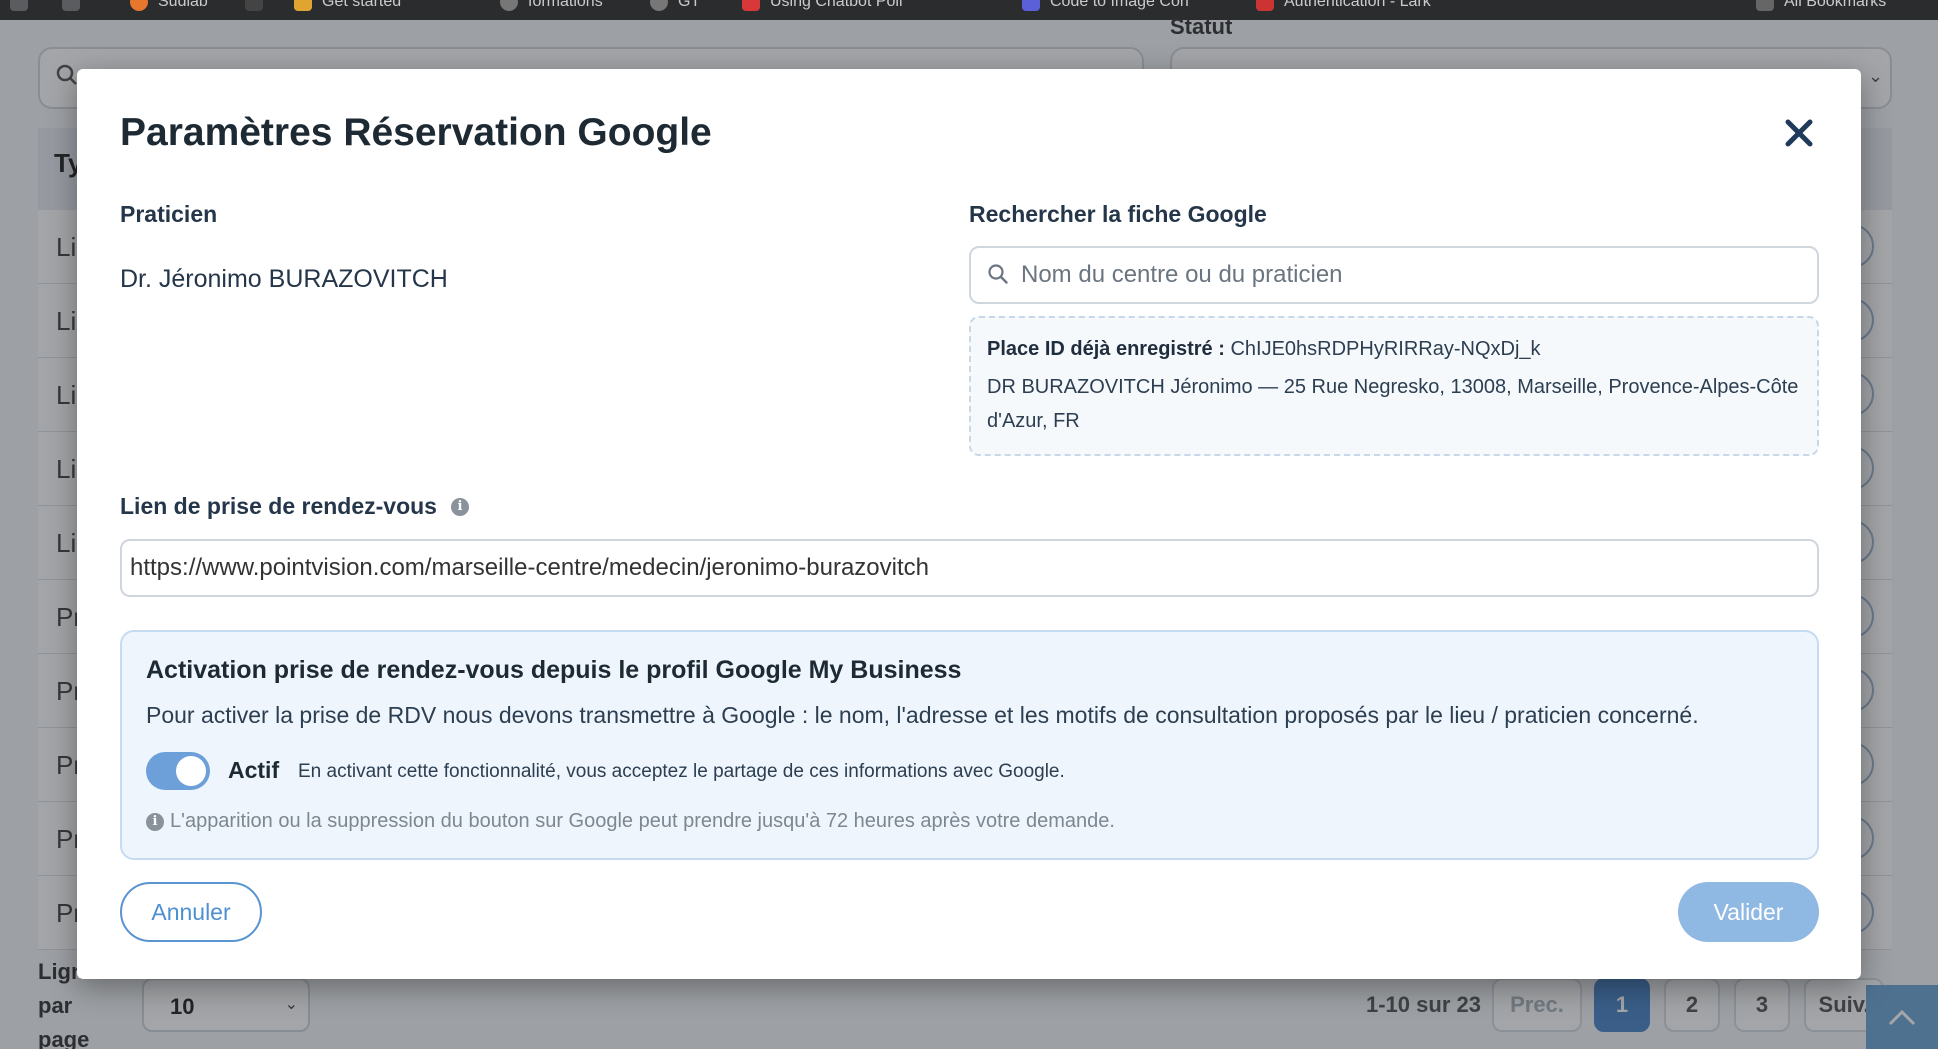 The image size is (1938, 1049). I want to click on all-bookmarks: All Bookmarks, so click(1821, 6).